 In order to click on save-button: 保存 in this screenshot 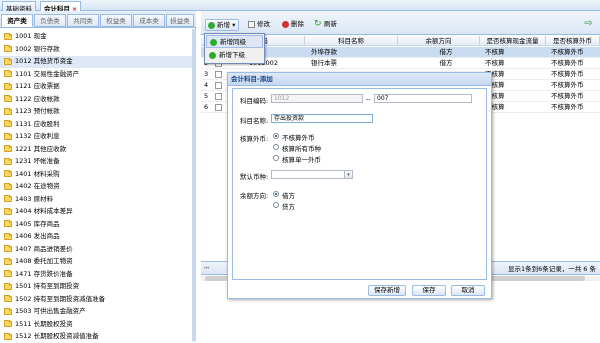, I will do `click(429, 290)`.